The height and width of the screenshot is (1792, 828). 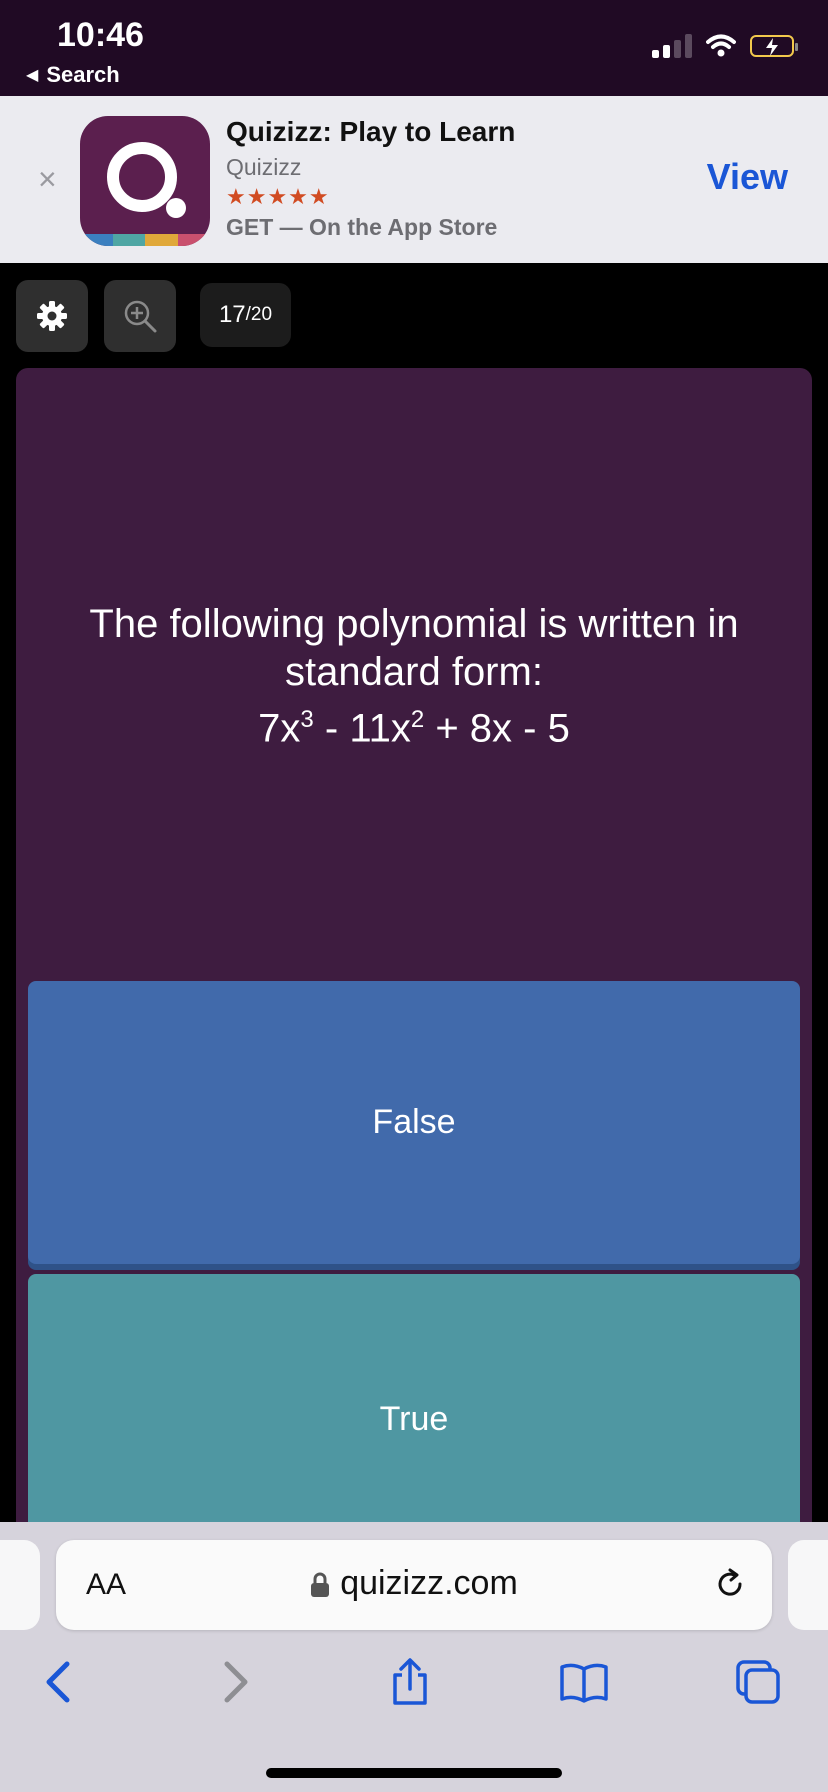 I want to click on zoom-in-button, so click(x=140, y=316).